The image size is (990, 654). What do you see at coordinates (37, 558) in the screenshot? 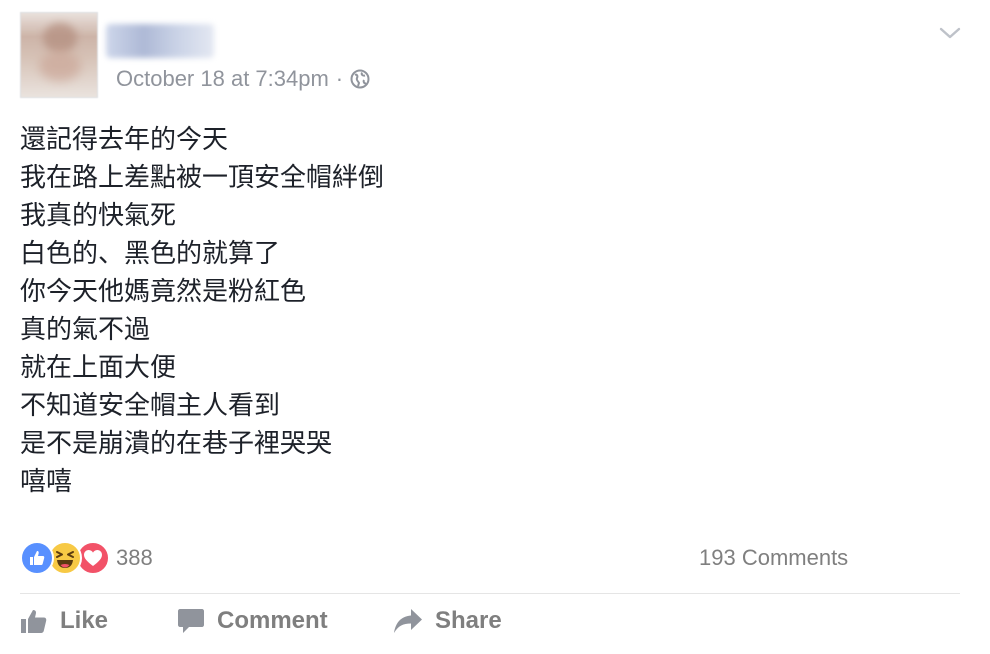
I see `like-reaction-icon` at bounding box center [37, 558].